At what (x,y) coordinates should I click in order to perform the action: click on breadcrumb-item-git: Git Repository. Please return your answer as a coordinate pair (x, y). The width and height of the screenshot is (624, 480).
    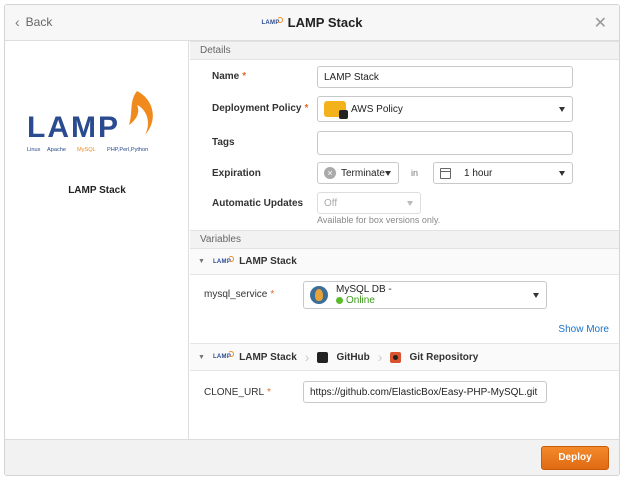
    Looking at the image, I should click on (444, 357).